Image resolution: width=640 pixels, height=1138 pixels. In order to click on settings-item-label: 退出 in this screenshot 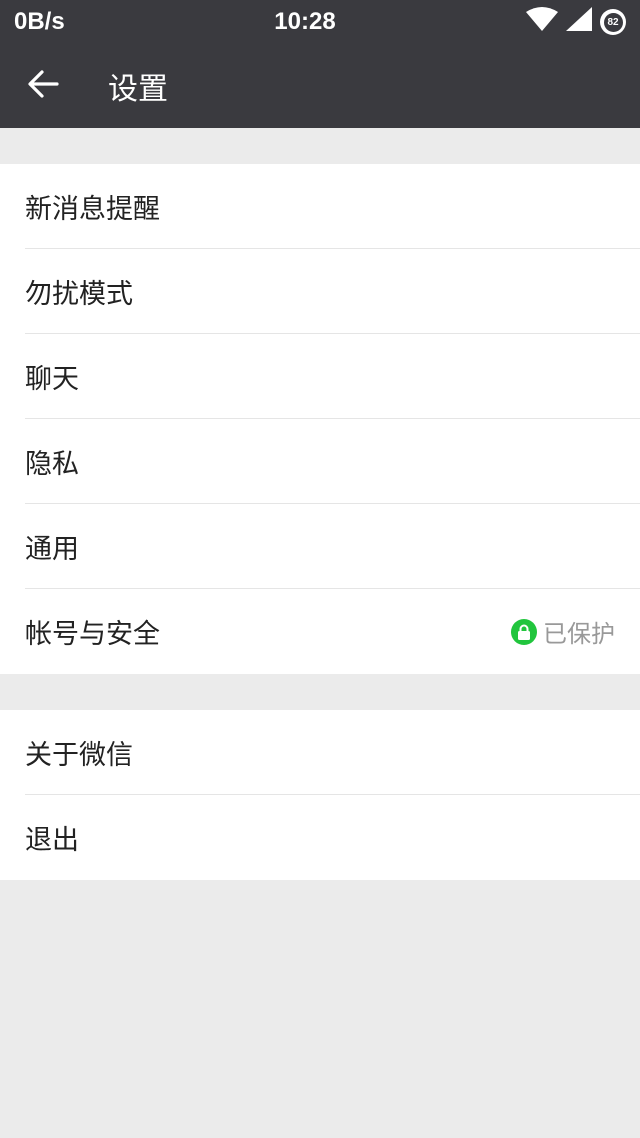, I will do `click(52, 840)`.